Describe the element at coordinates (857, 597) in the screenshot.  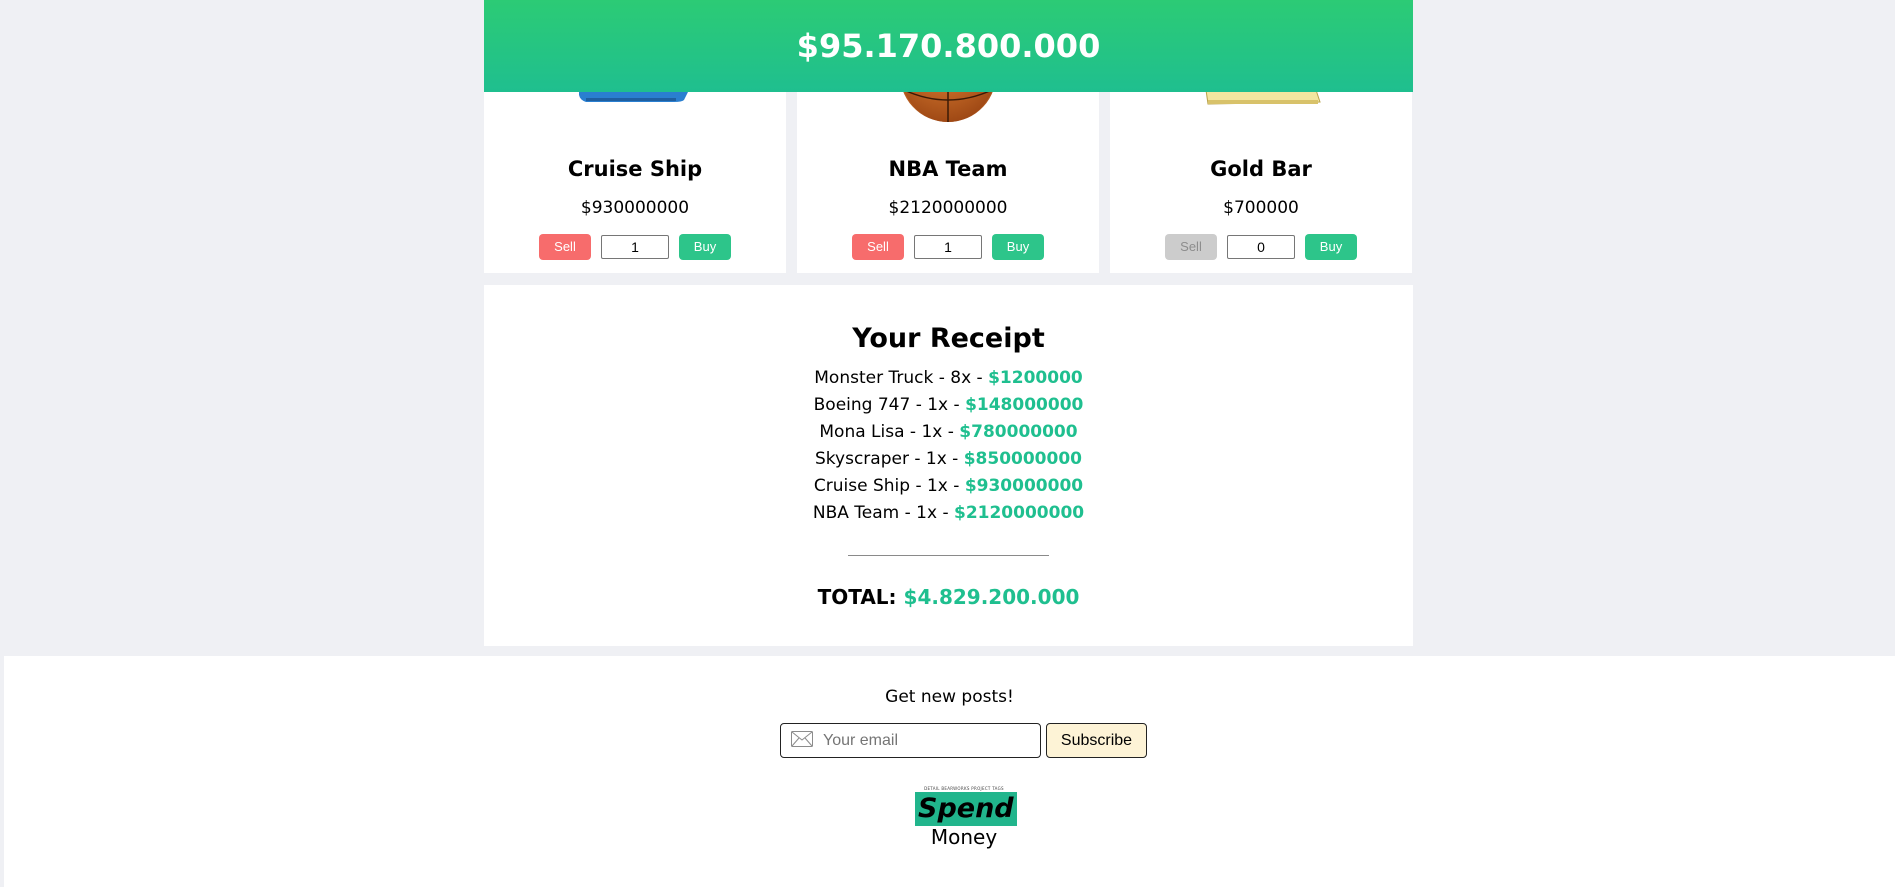
I see `total-label: TOTAL:` at that location.